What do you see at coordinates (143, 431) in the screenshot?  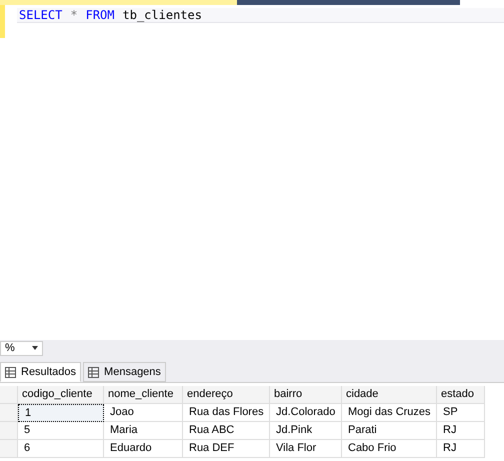 I see `table-cell: Maria` at bounding box center [143, 431].